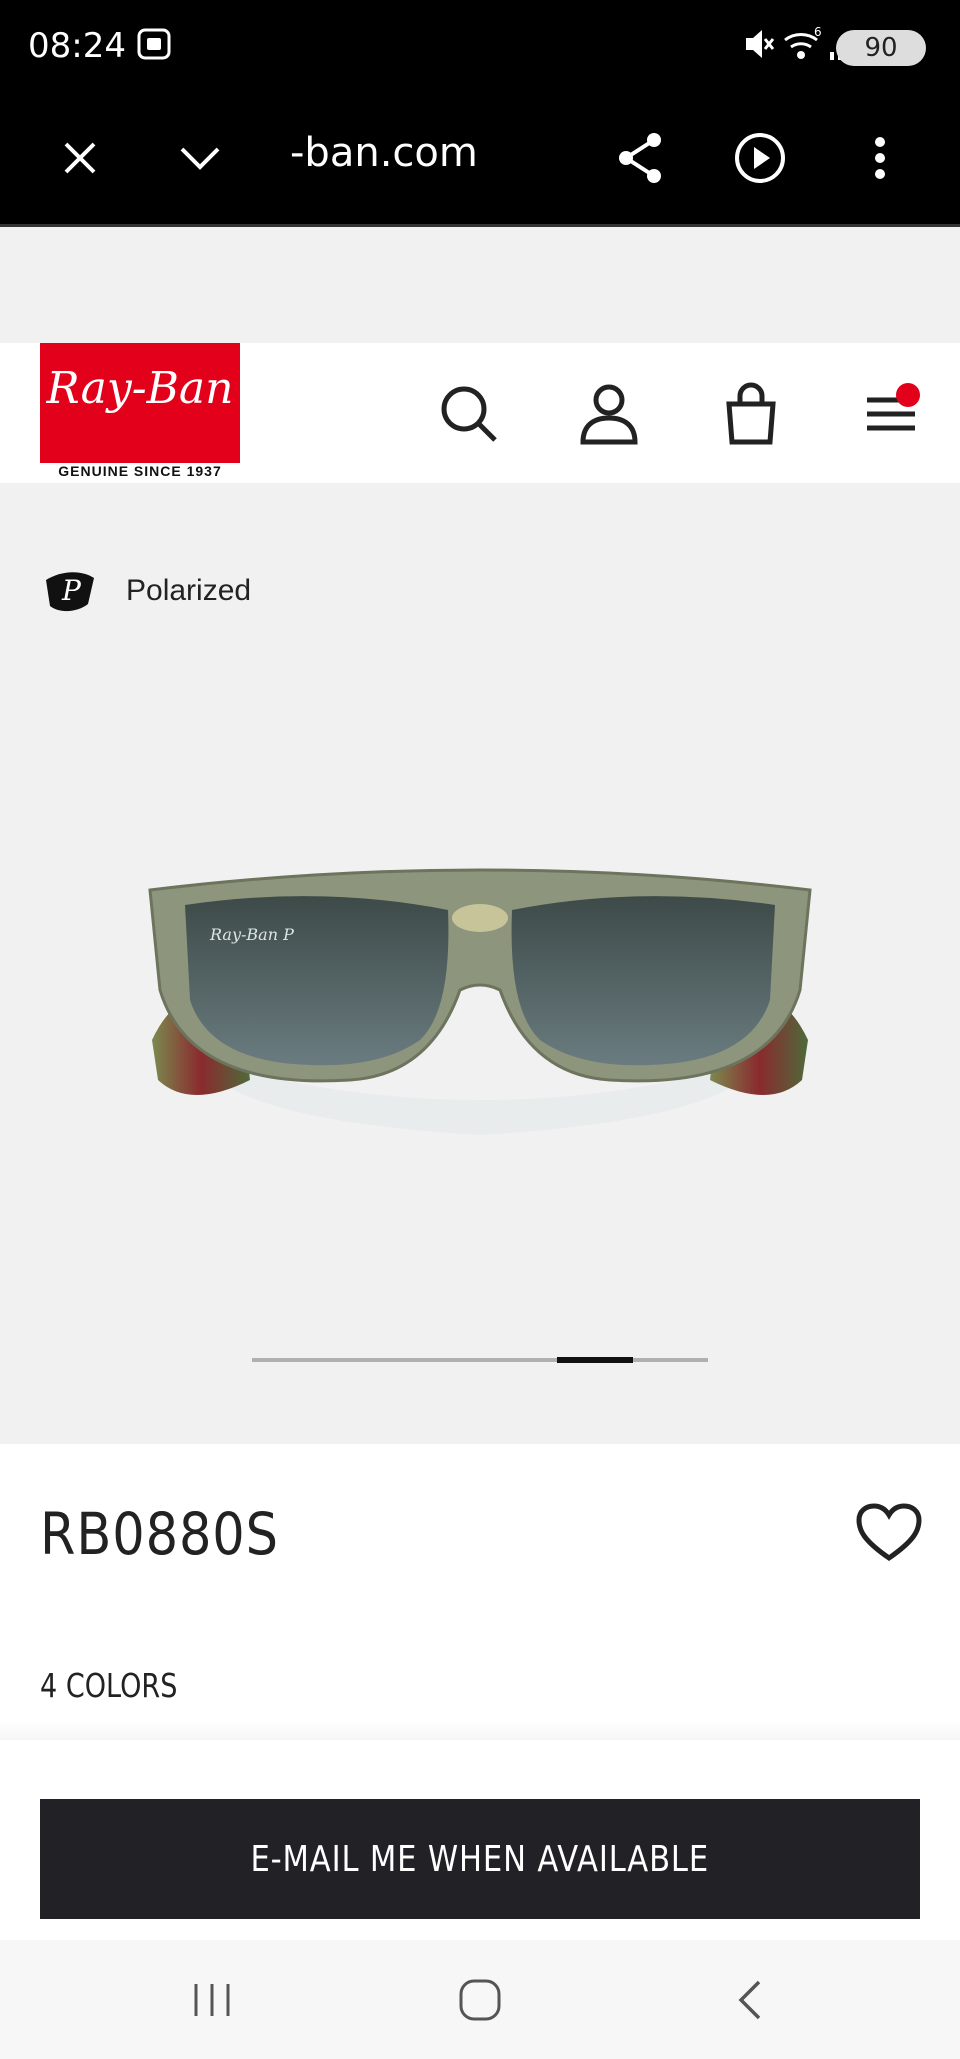 The width and height of the screenshot is (960, 2059). What do you see at coordinates (750, 2000) in the screenshot?
I see `back-icon` at bounding box center [750, 2000].